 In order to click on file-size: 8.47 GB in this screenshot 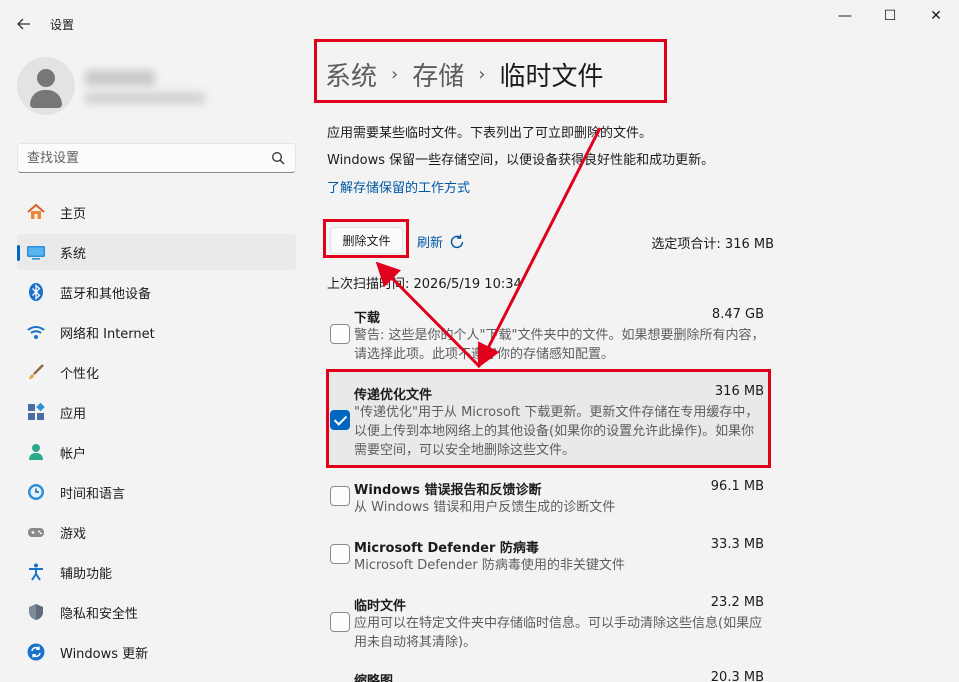, I will do `click(737, 314)`.